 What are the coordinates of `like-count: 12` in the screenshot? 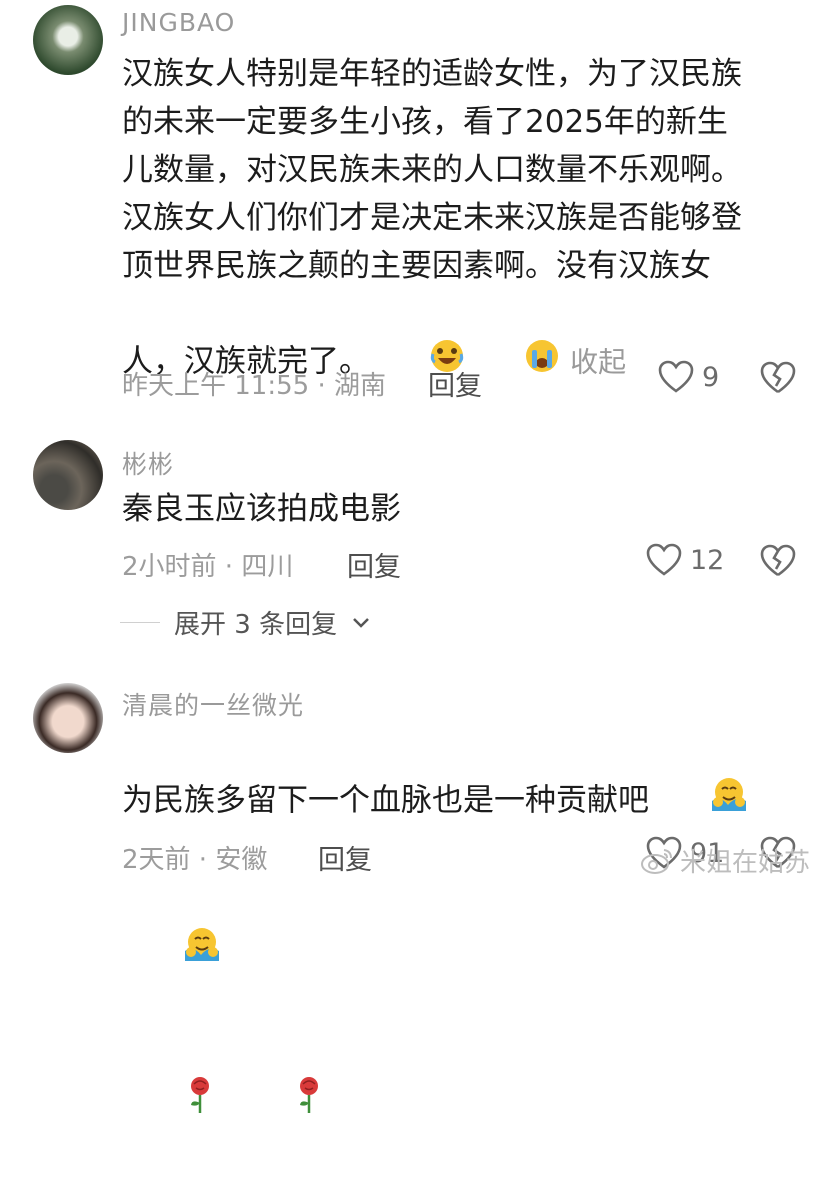 It's located at (707, 560).